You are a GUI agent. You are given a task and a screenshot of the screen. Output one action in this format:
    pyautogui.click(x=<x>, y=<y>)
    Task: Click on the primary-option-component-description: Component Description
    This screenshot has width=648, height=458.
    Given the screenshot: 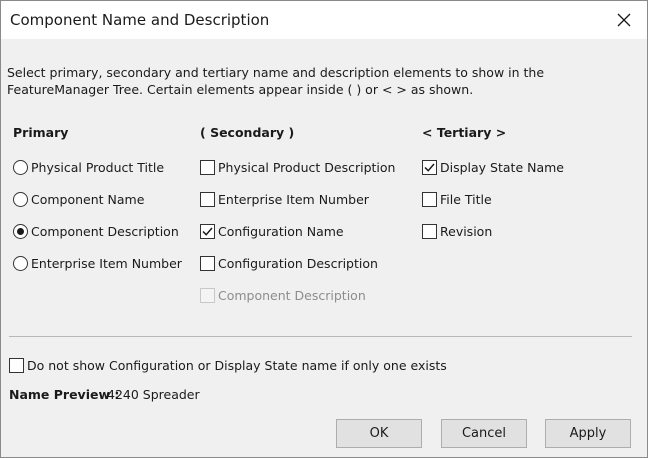 What is the action you would take?
    pyautogui.click(x=96, y=231)
    